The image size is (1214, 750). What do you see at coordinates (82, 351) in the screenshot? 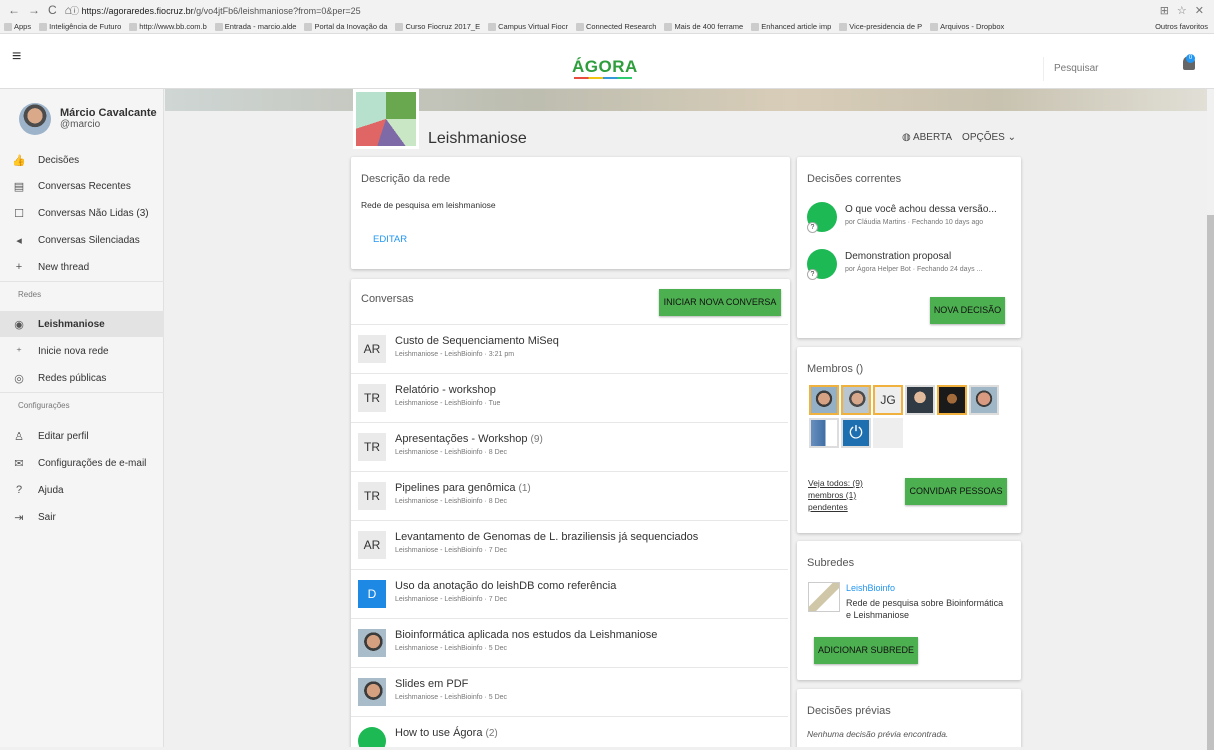
I see `sidebar-item: ⁺ Inicie nova rede` at bounding box center [82, 351].